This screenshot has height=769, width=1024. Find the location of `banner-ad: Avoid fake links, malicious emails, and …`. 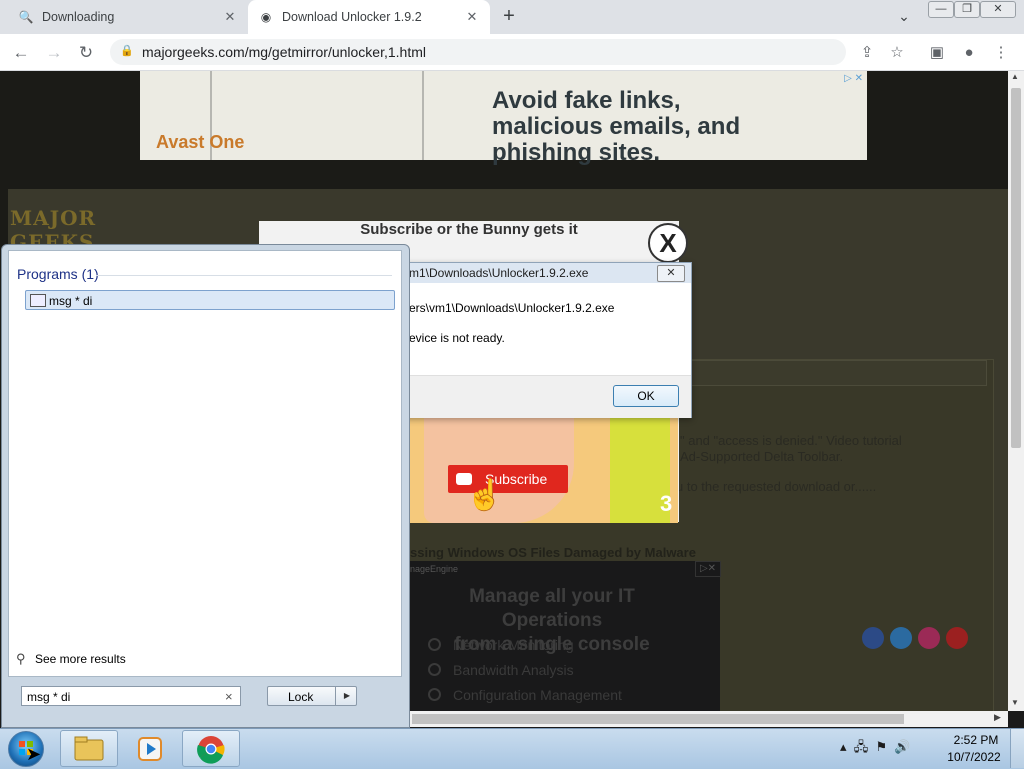

banner-ad: Avoid fake links, malicious emails, and … is located at coordinates (503, 118).